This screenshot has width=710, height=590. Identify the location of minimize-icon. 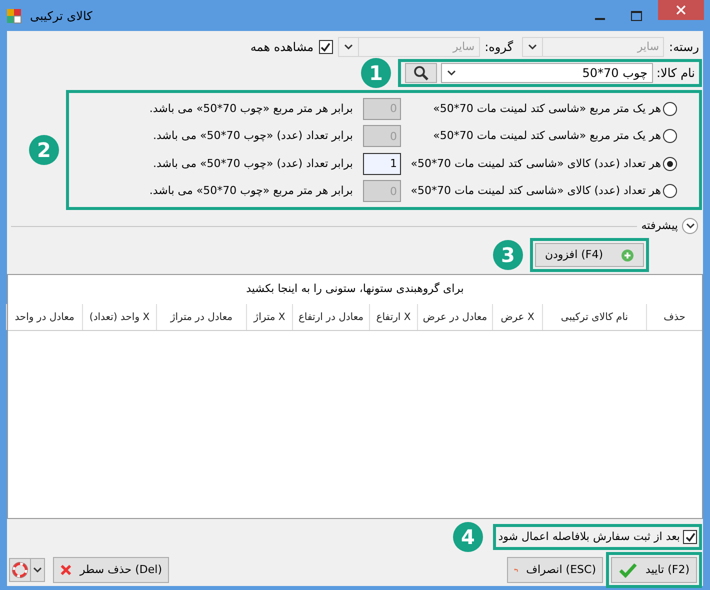
(600, 19).